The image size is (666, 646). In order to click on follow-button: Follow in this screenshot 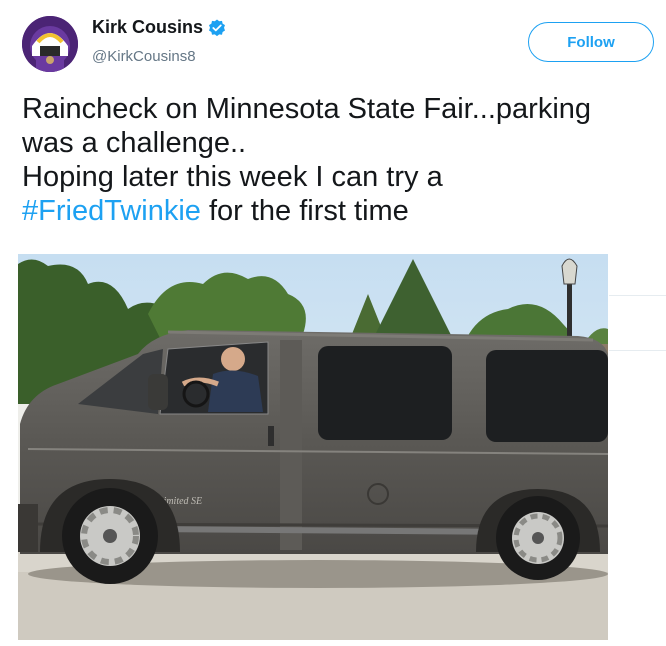, I will do `click(591, 42)`.